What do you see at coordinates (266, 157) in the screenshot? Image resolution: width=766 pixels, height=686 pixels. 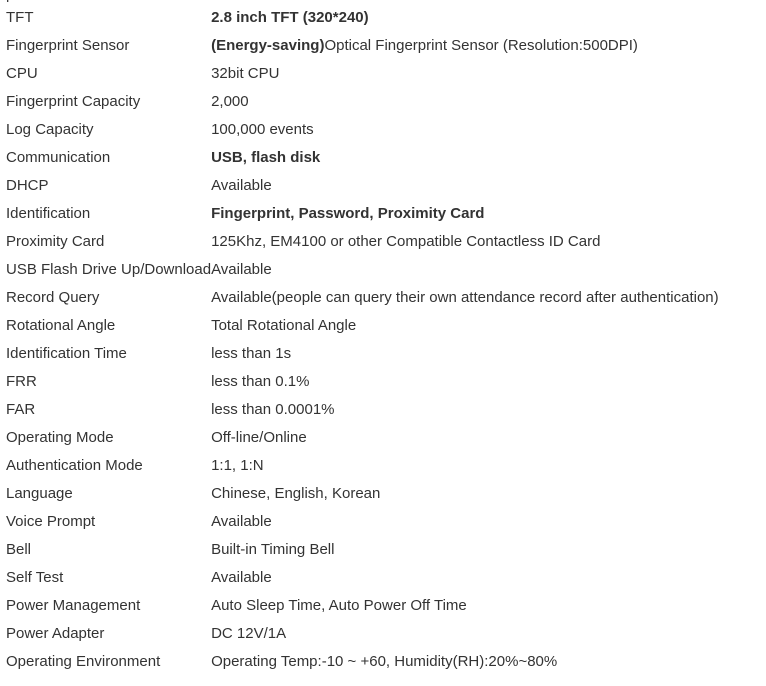 I see `spec-value: USB, flash disk` at bounding box center [266, 157].